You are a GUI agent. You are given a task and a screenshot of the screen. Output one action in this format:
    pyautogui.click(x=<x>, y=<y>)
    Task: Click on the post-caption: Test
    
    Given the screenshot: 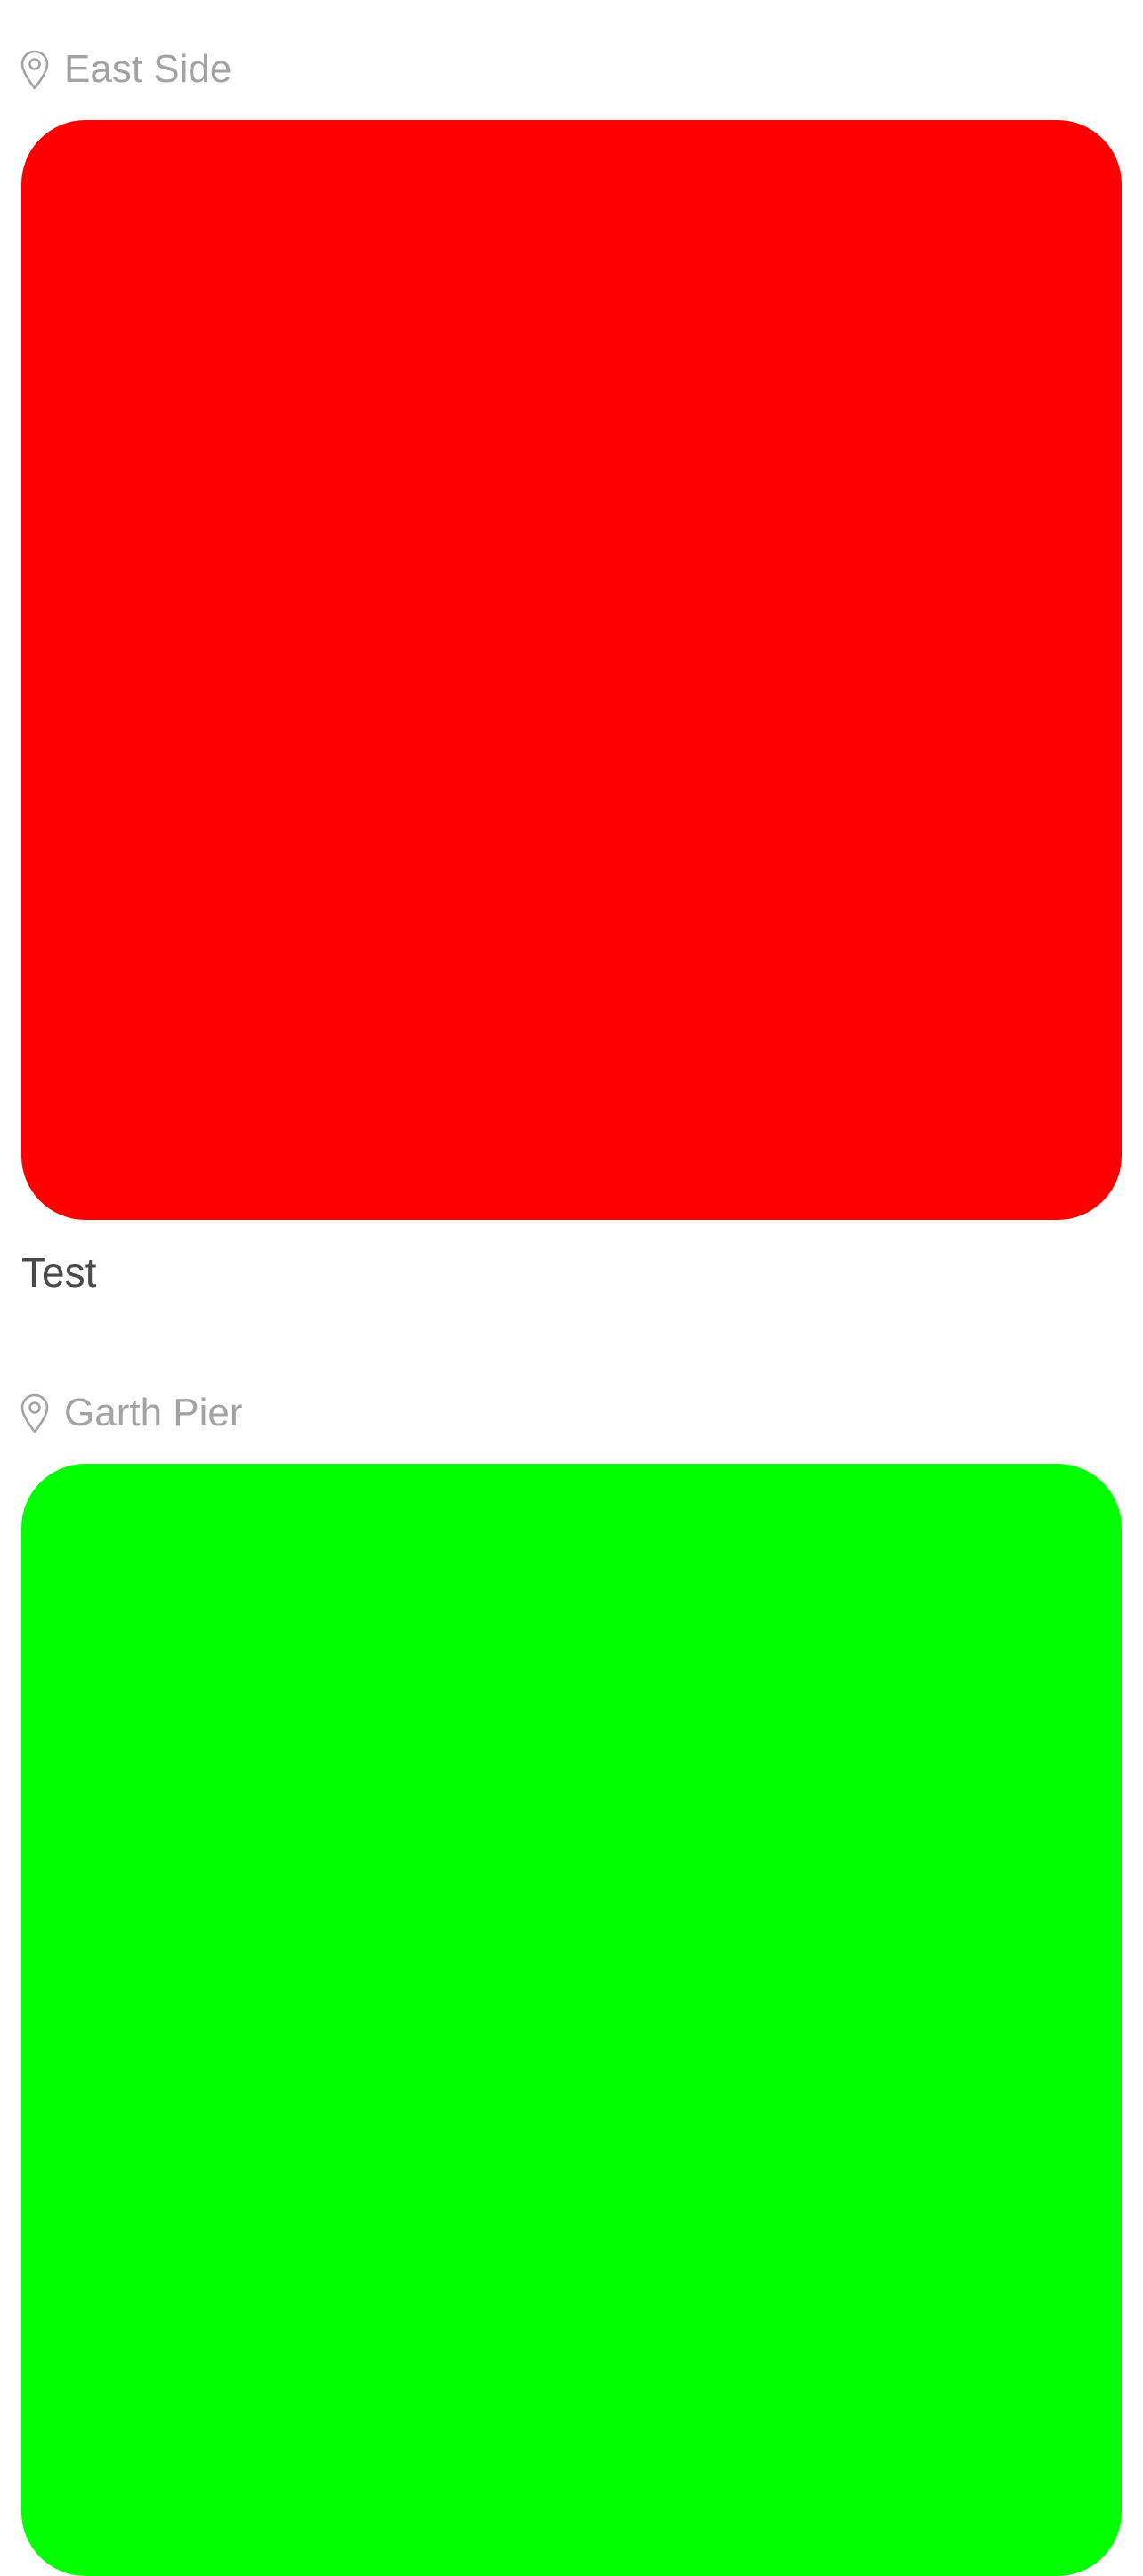 What is the action you would take?
    pyautogui.click(x=59, y=1272)
    